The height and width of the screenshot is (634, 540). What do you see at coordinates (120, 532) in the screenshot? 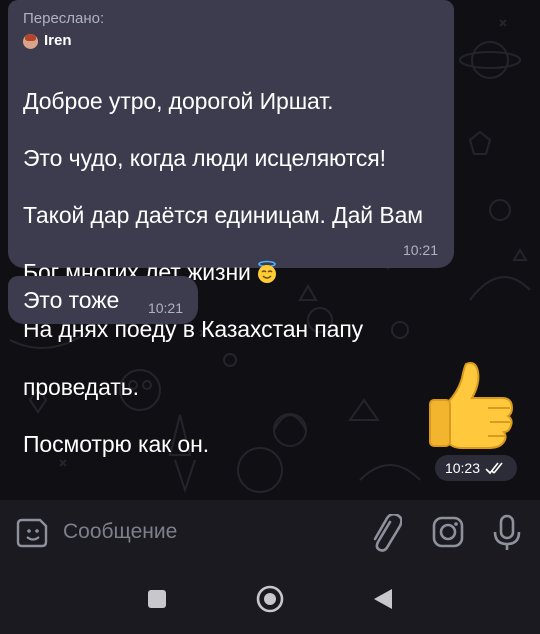
I see `message-input: Сообщение` at bounding box center [120, 532].